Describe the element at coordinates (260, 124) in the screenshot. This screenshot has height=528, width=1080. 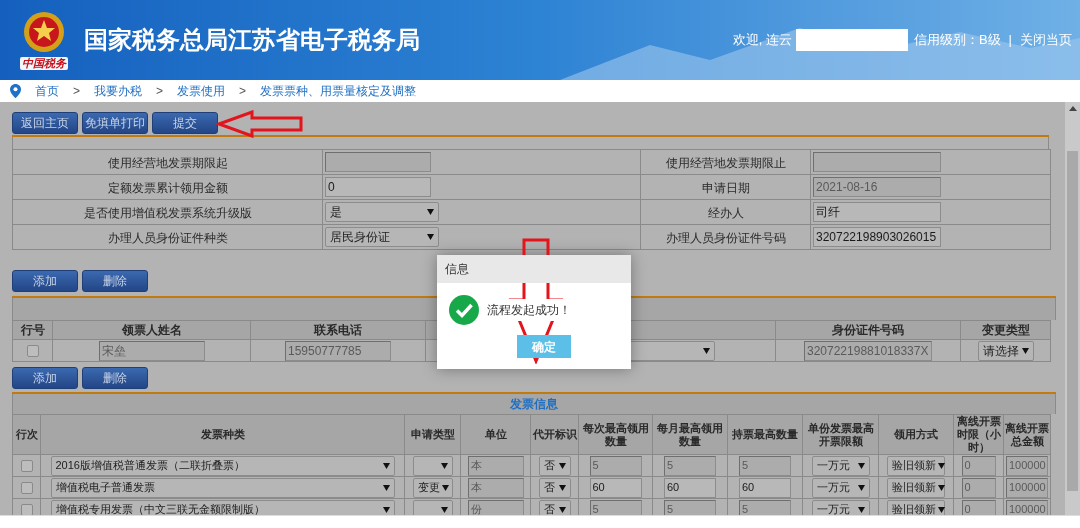
I see `left-arrow-icon` at that location.